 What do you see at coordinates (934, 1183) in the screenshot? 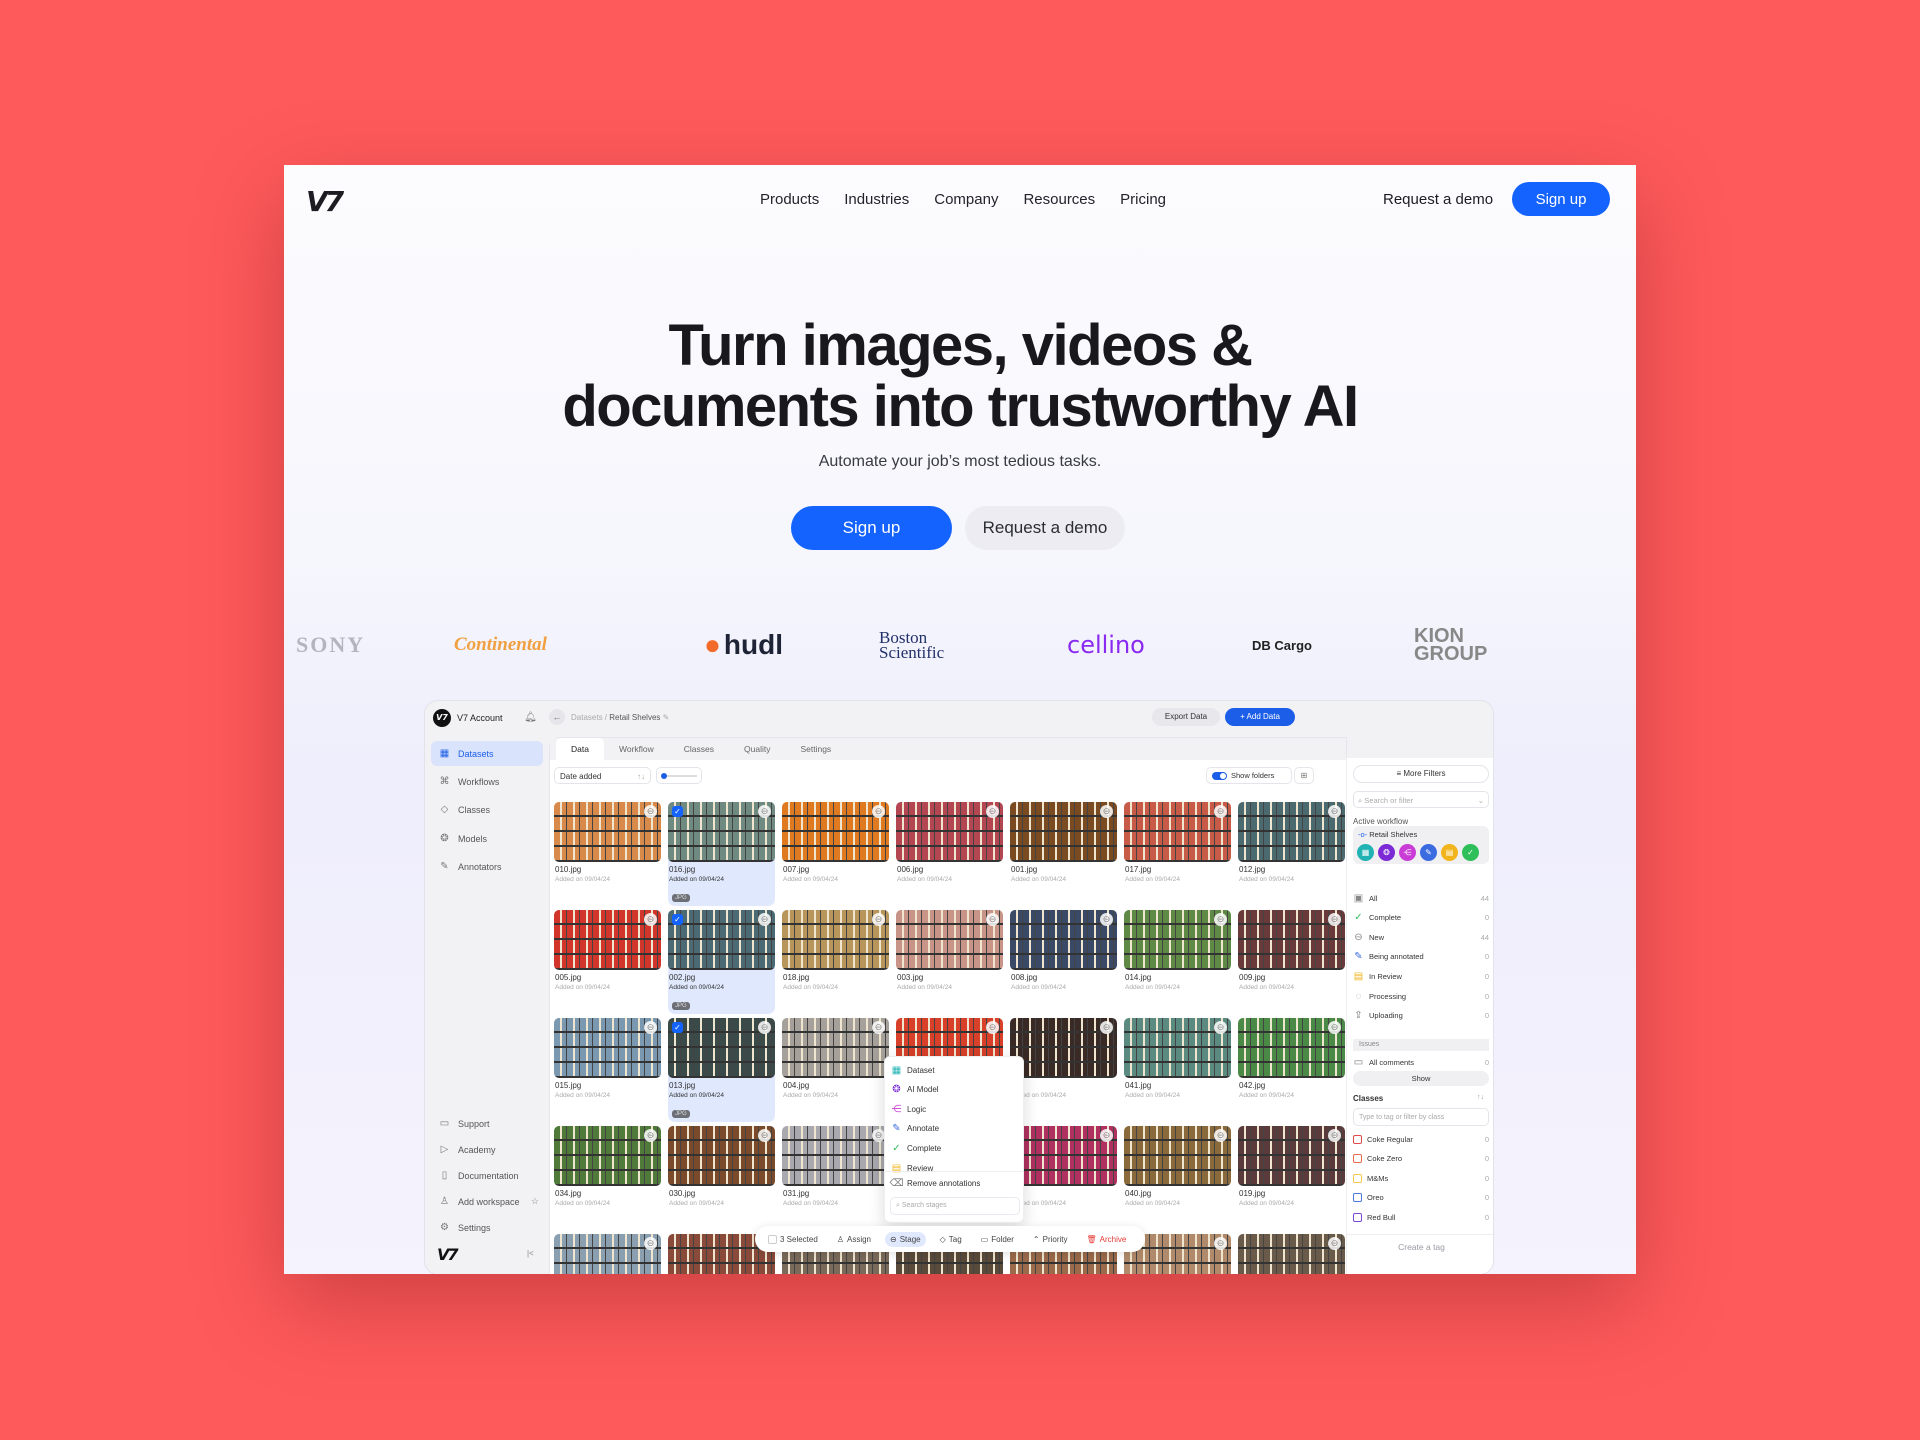
I see `menu-item-remove-annotations: ⌫ Remove annotations` at bounding box center [934, 1183].